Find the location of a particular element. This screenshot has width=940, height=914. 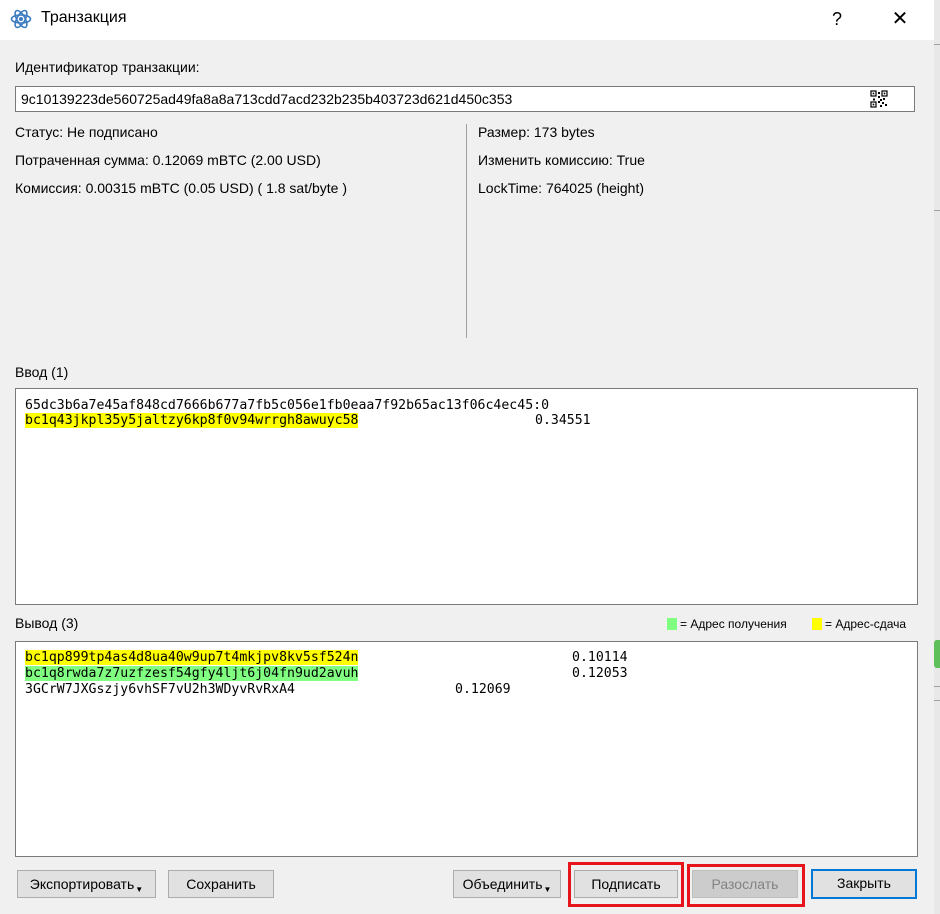

output-address: 3GCrW7JXGszjy6vhSF7vU2h3WDyvRvRxA4 is located at coordinates (160, 689).